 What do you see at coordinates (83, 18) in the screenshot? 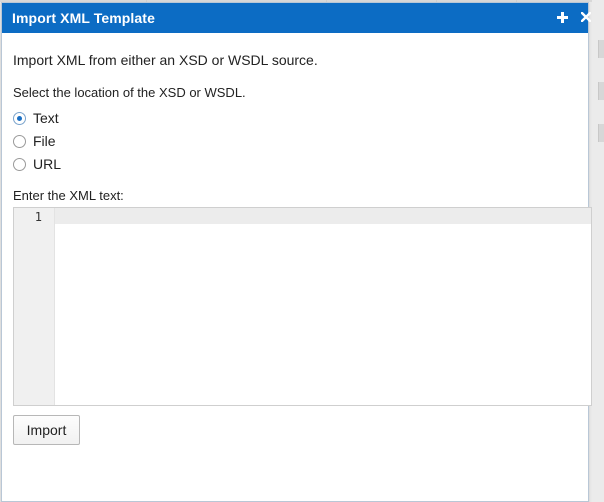
I see `dialog-title: Import XML Template` at bounding box center [83, 18].